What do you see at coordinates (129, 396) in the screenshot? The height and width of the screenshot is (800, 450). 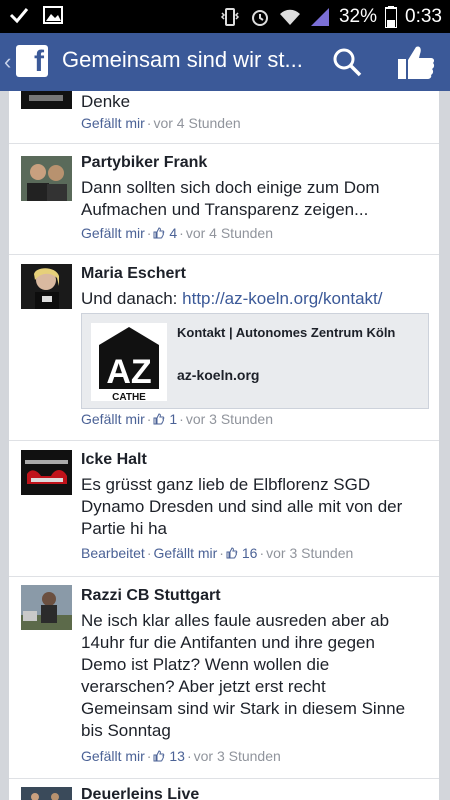 I see `svg-text: CATHE` at bounding box center [129, 396].